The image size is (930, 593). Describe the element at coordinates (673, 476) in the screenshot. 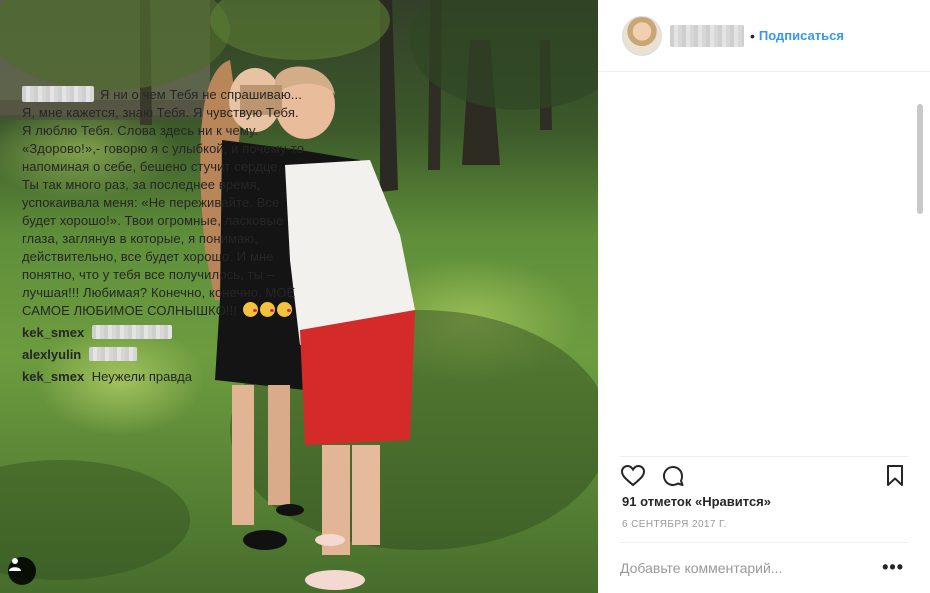

I see `comment-icon` at that location.